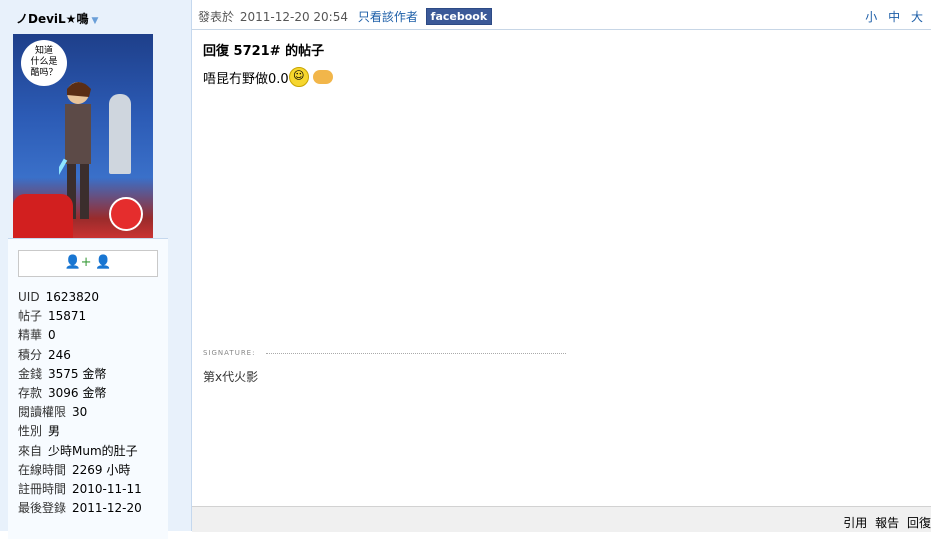  Describe the element at coordinates (59, 297) in the screenshot. I see `stat-uid: UID 1623820` at that location.